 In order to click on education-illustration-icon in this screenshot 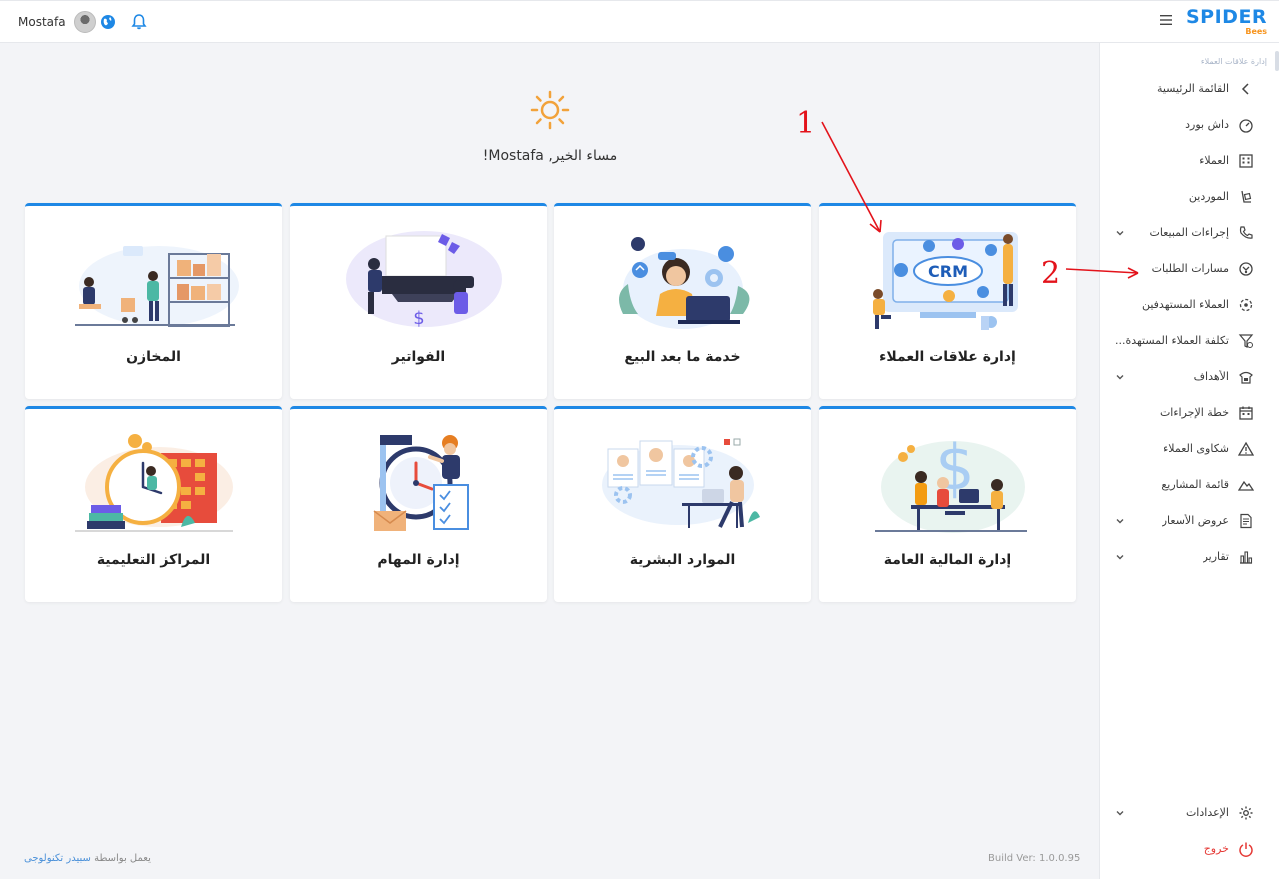, I will do `click(154, 483)`.